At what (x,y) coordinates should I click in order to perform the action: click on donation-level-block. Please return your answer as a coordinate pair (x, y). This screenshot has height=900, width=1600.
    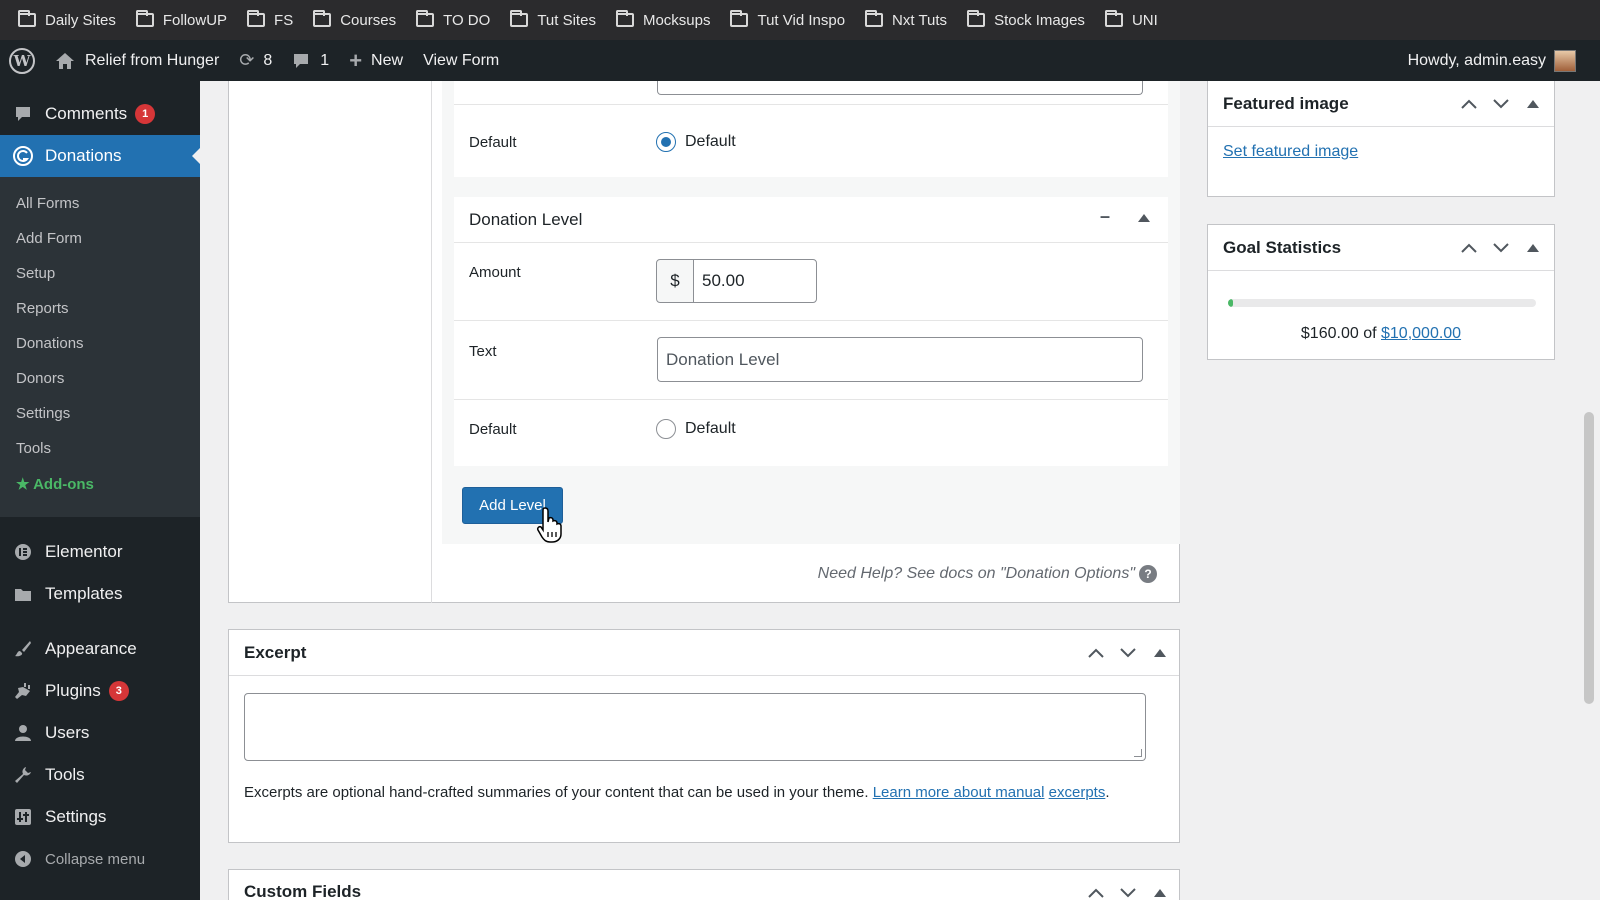
    Looking at the image, I should click on (811, 331).